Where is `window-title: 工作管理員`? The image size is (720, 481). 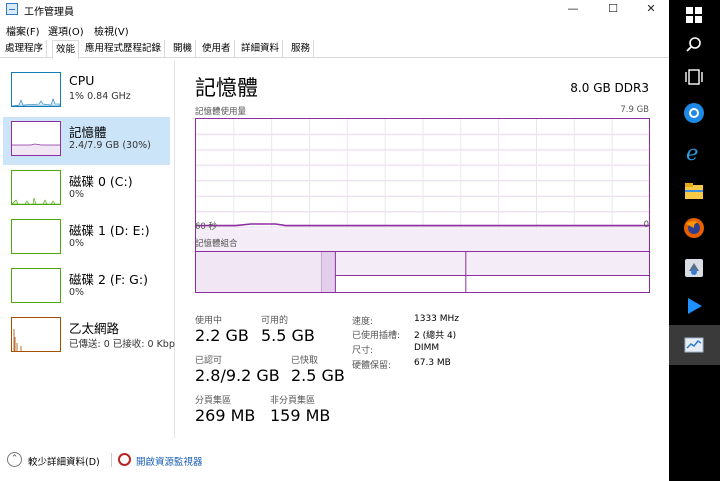 window-title: 工作管理員 is located at coordinates (49, 12).